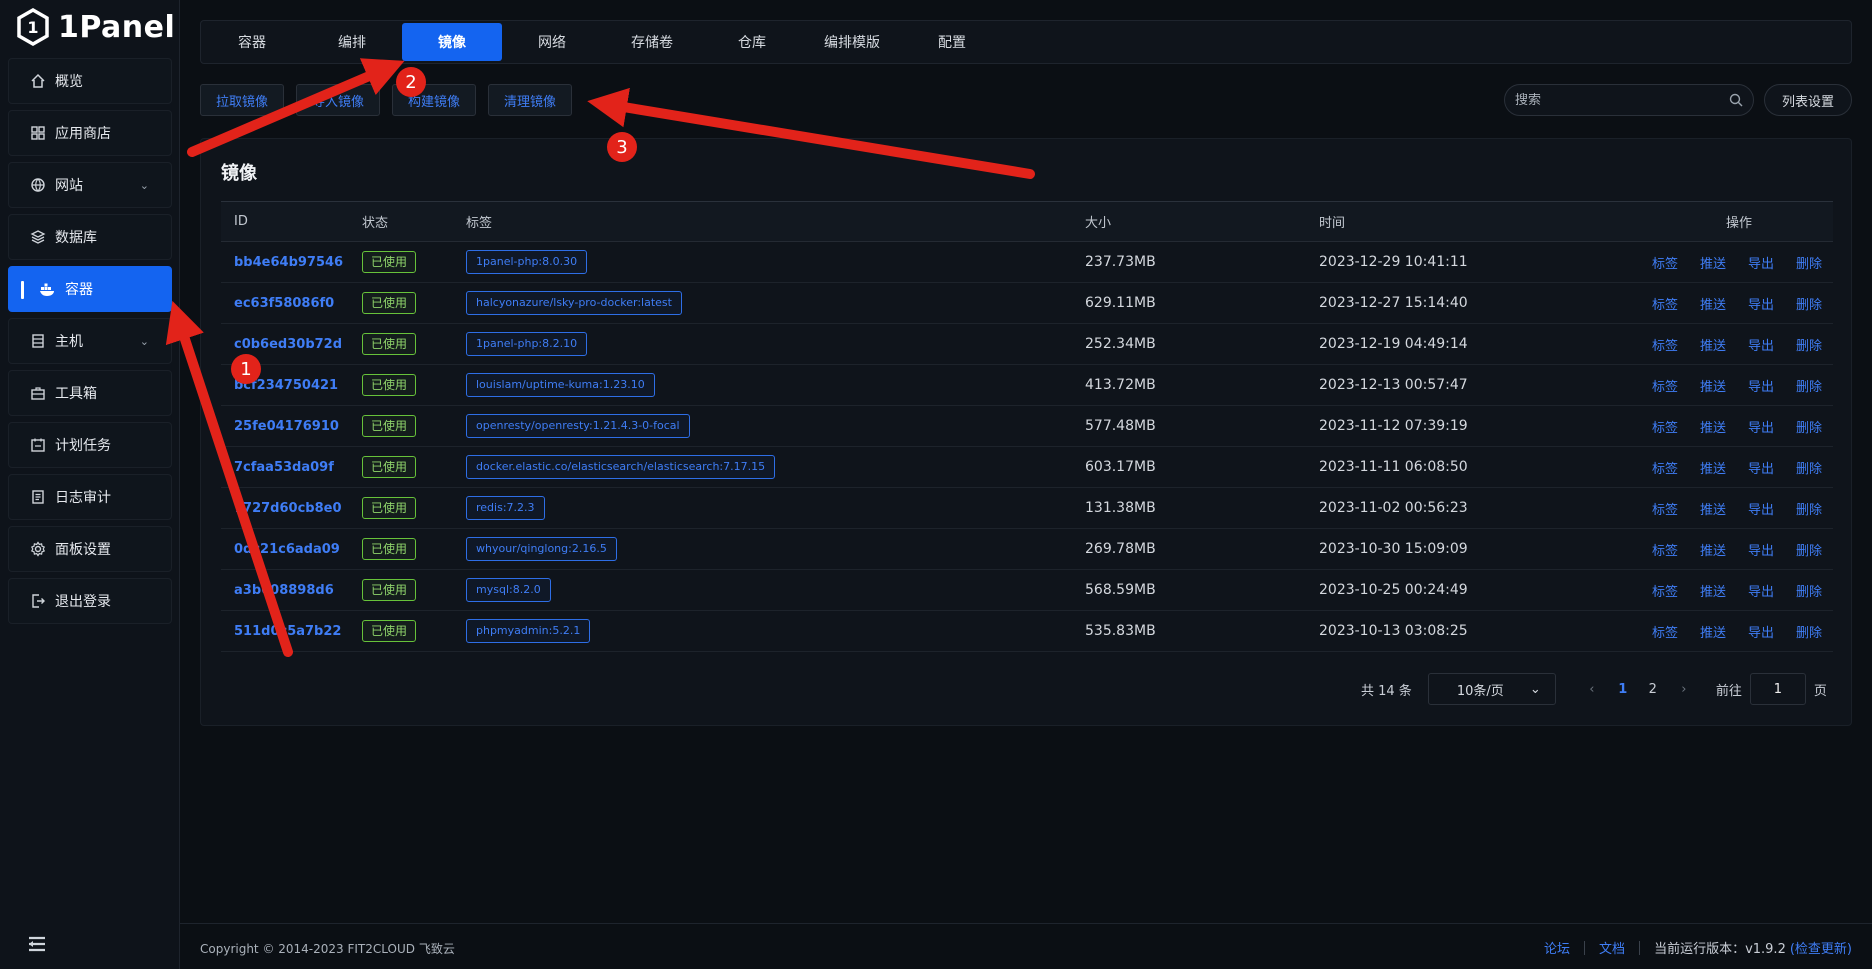 This screenshot has height=969, width=1872. Describe the element at coordinates (90, 393) in the screenshot. I see `sidebar-item-toolbox: 工具箱` at that location.